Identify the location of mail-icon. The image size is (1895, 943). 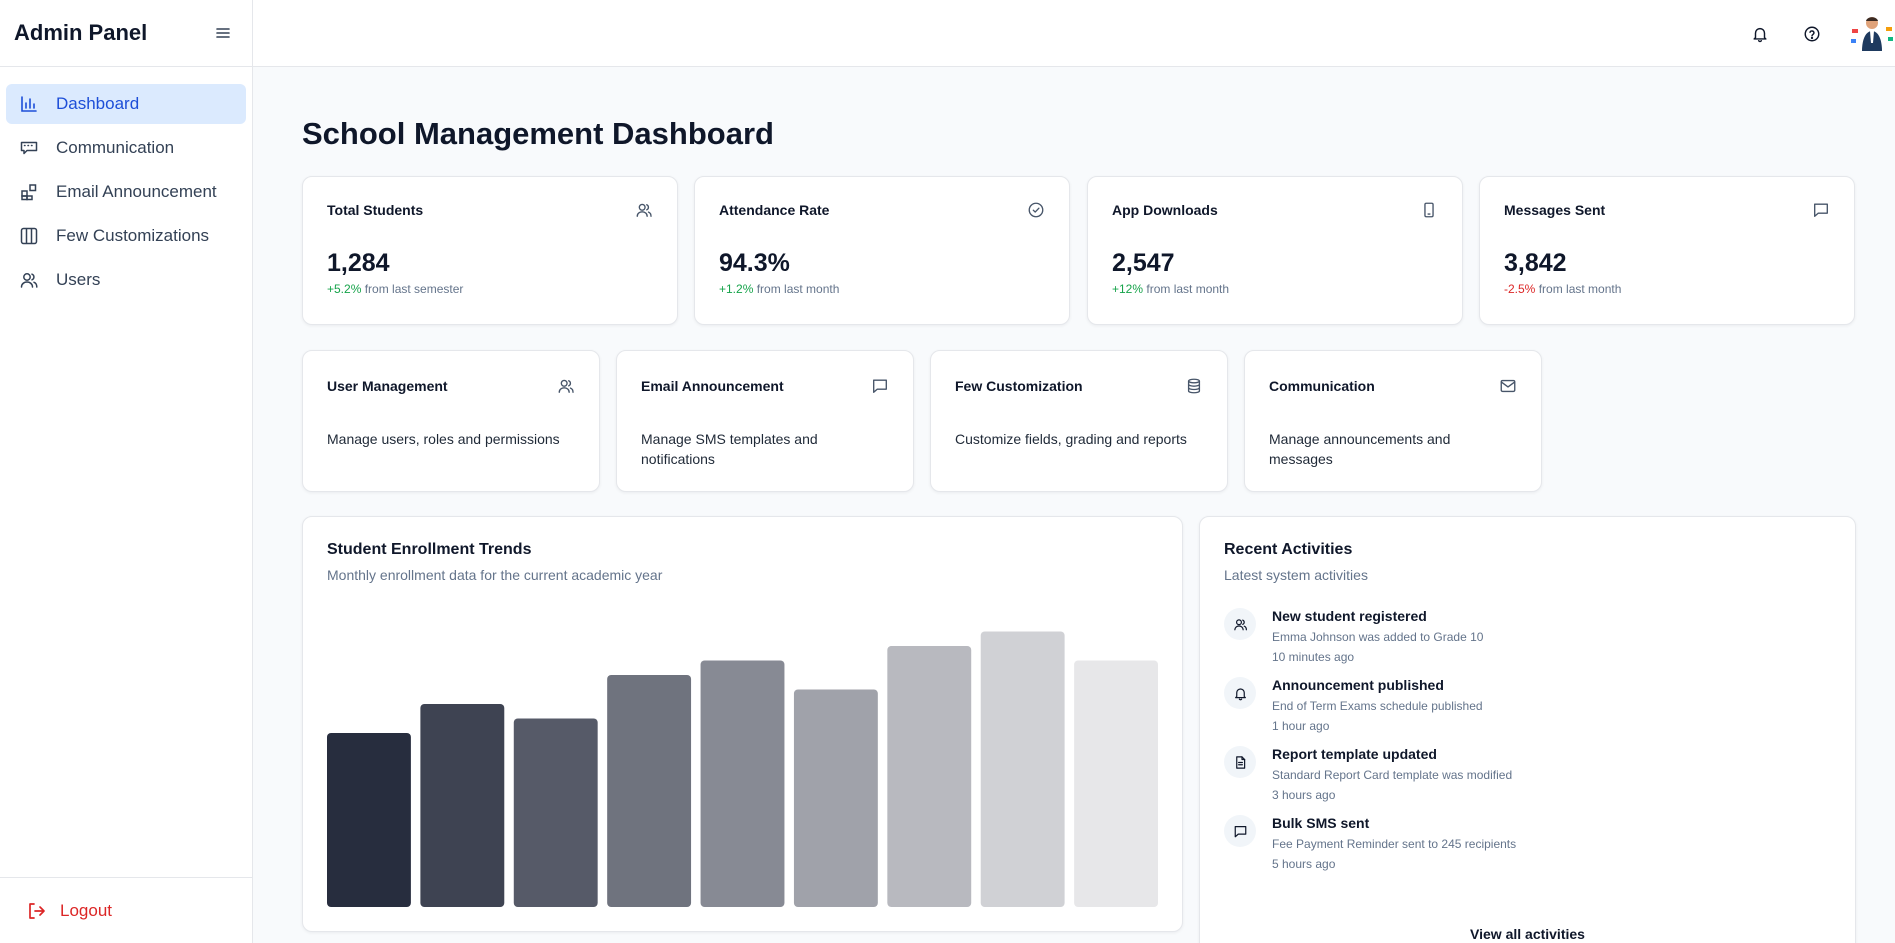
(1508, 386).